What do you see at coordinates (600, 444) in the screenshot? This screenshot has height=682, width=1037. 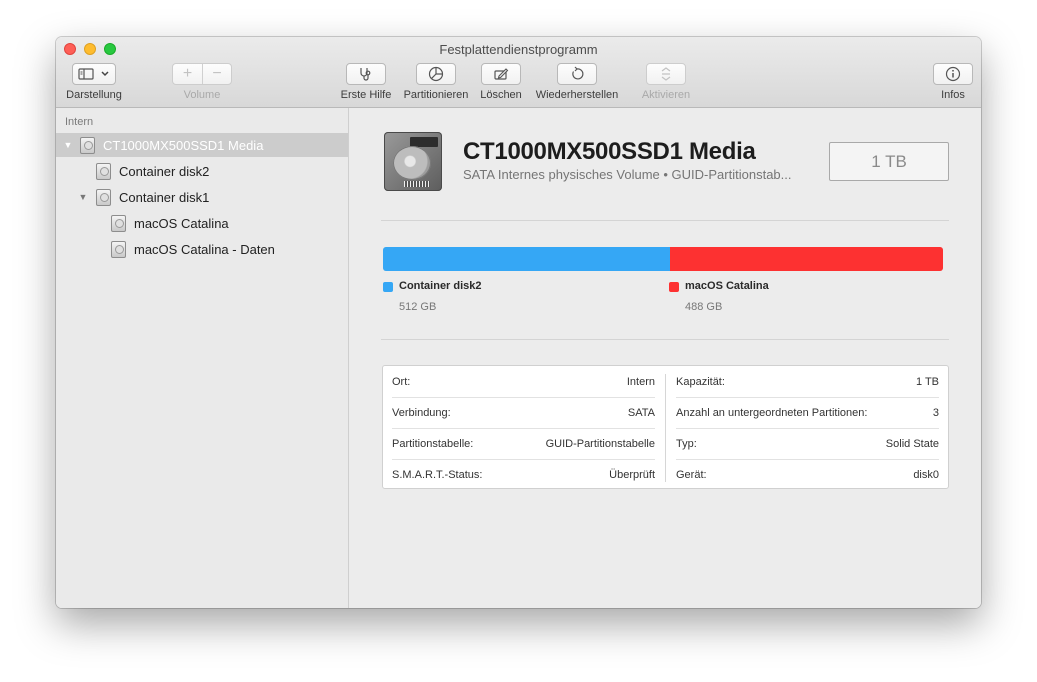 I see `info-value: GUID-Partitionstabelle` at bounding box center [600, 444].